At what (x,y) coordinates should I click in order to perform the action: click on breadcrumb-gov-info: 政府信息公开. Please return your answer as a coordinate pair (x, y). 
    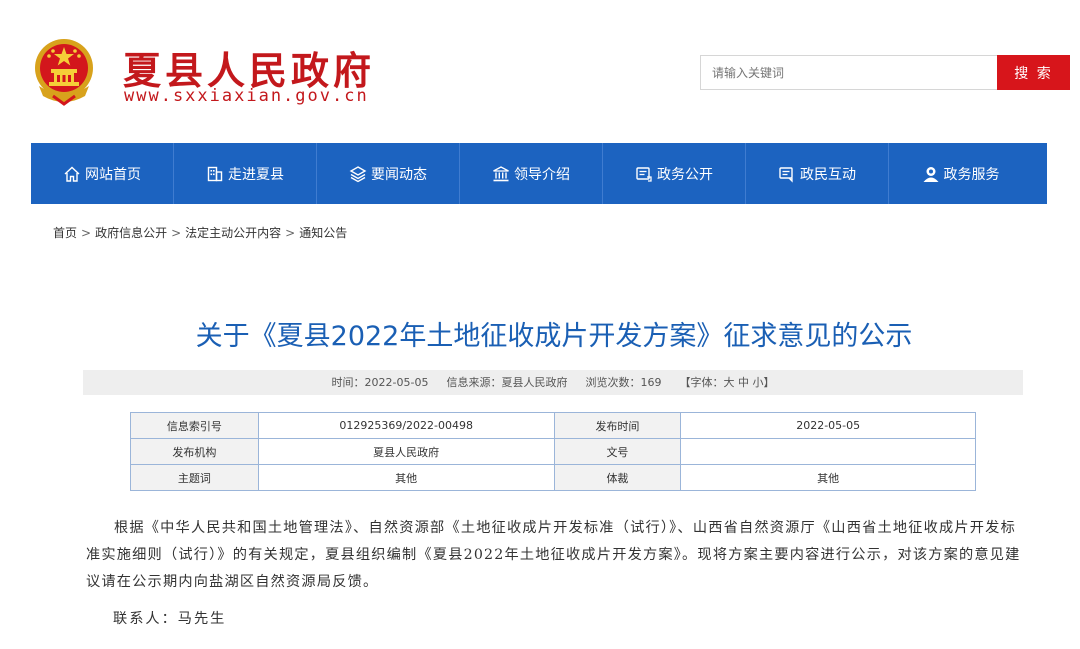
    Looking at the image, I should click on (131, 233).